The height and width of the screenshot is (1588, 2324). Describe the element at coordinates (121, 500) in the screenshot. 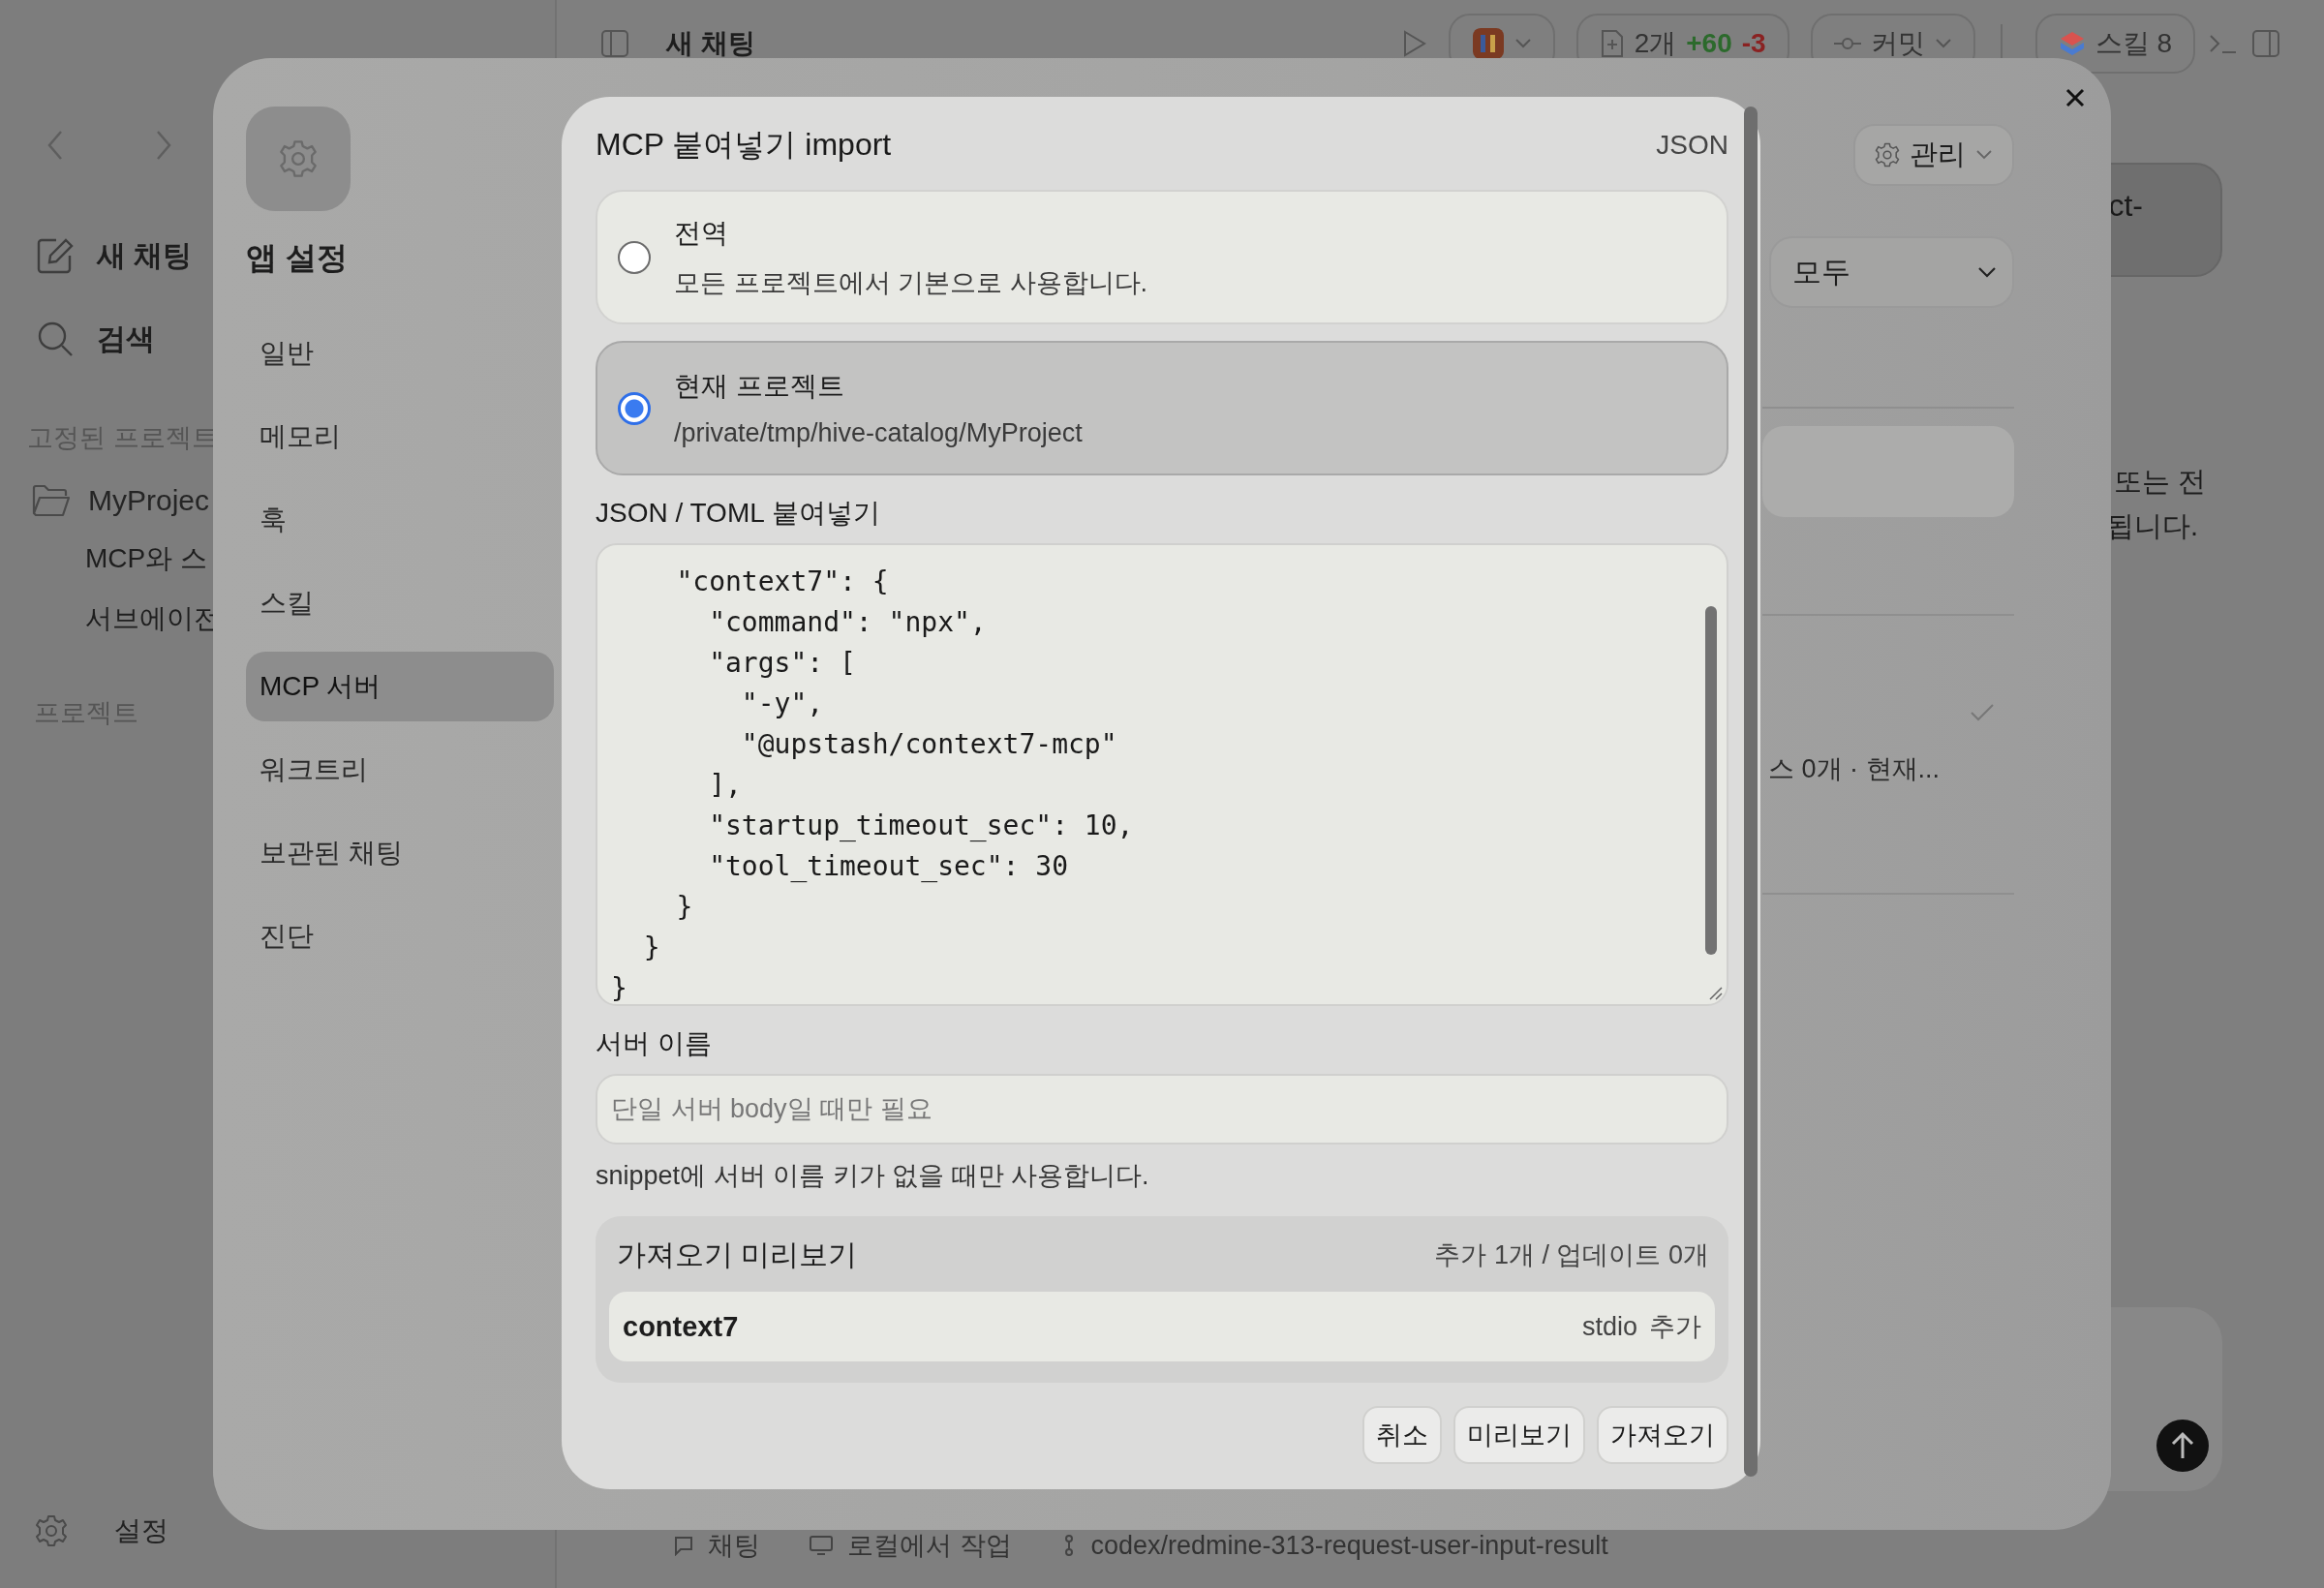

I see `project-item: MyProjec` at that location.